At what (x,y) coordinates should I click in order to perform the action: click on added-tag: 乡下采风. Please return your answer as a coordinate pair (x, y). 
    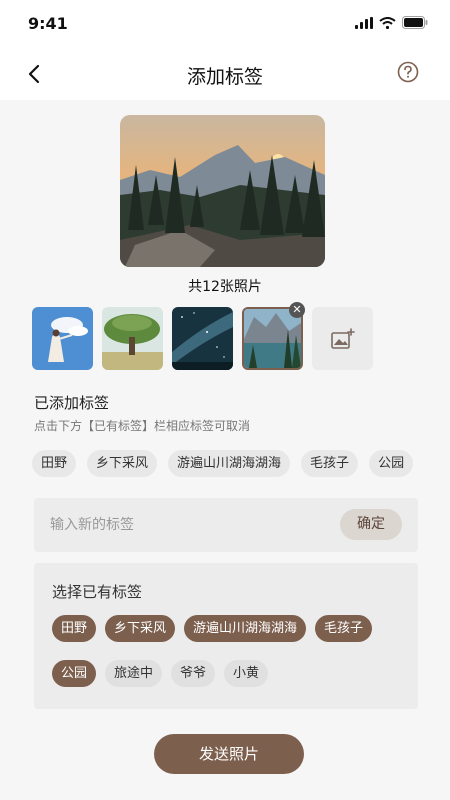
    Looking at the image, I should click on (122, 463).